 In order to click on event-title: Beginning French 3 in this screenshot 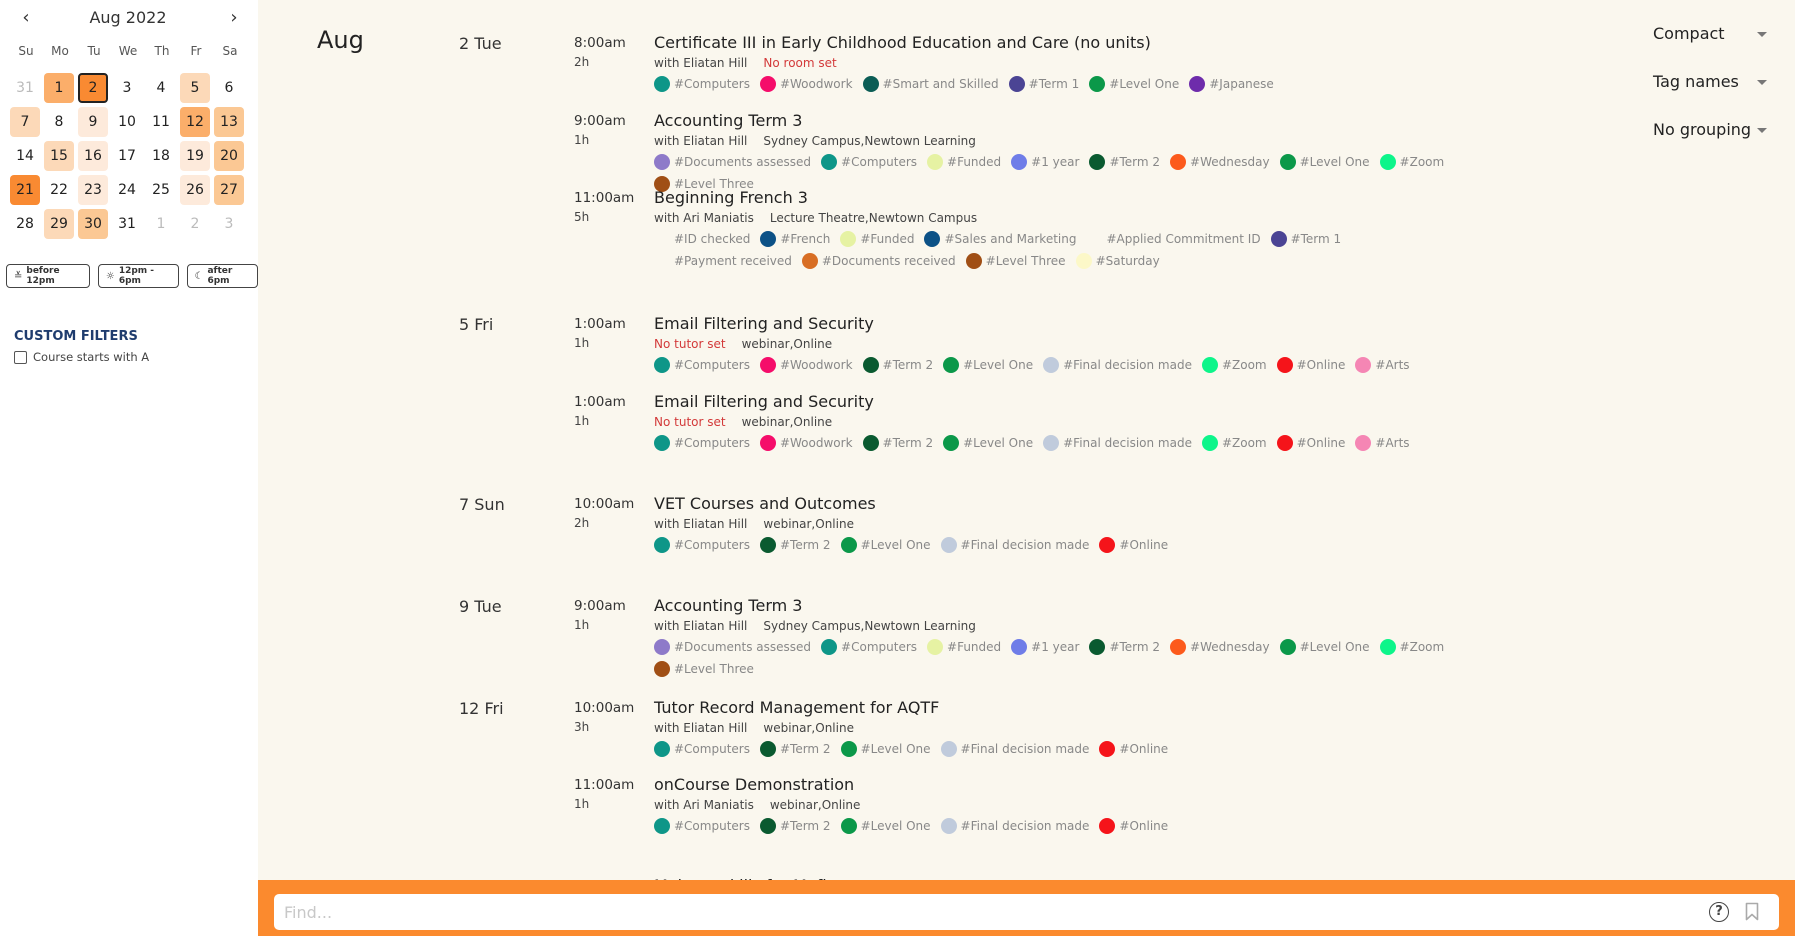, I will do `click(1154, 197)`.